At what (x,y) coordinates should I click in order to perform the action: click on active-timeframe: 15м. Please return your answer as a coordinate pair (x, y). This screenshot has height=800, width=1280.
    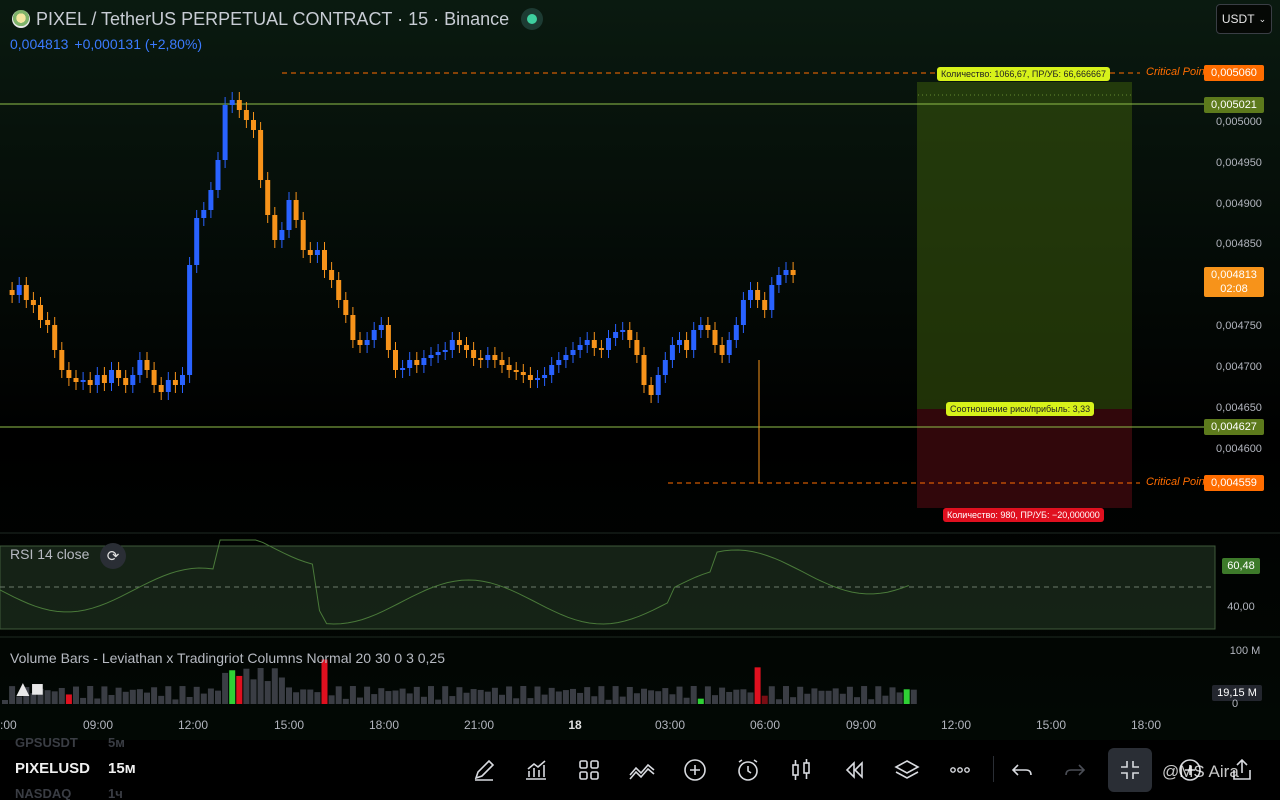
    Looking at the image, I should click on (122, 768).